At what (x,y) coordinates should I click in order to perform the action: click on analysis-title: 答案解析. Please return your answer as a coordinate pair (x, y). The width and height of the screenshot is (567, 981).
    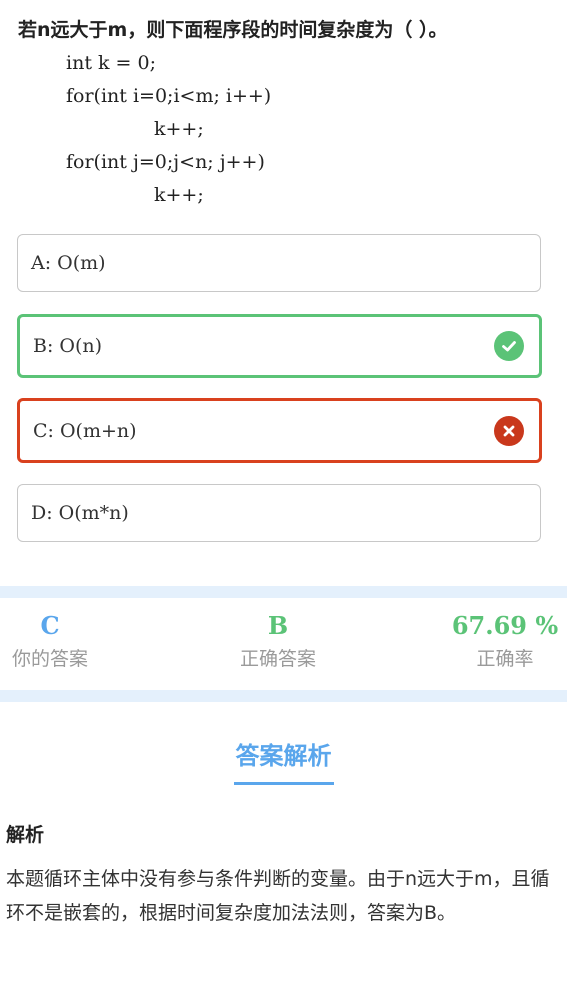
    Looking at the image, I should click on (283, 762).